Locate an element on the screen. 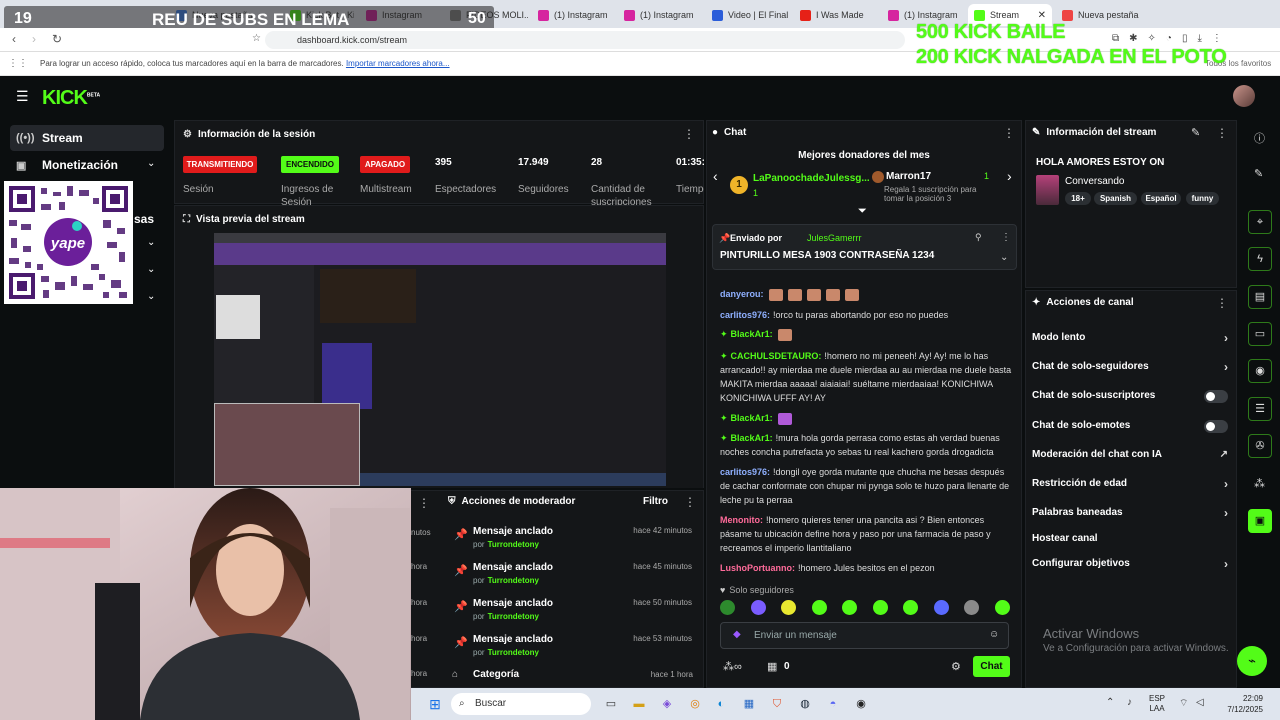 The image size is (1280, 720). points-icon: ⁂∞ is located at coordinates (732, 666).